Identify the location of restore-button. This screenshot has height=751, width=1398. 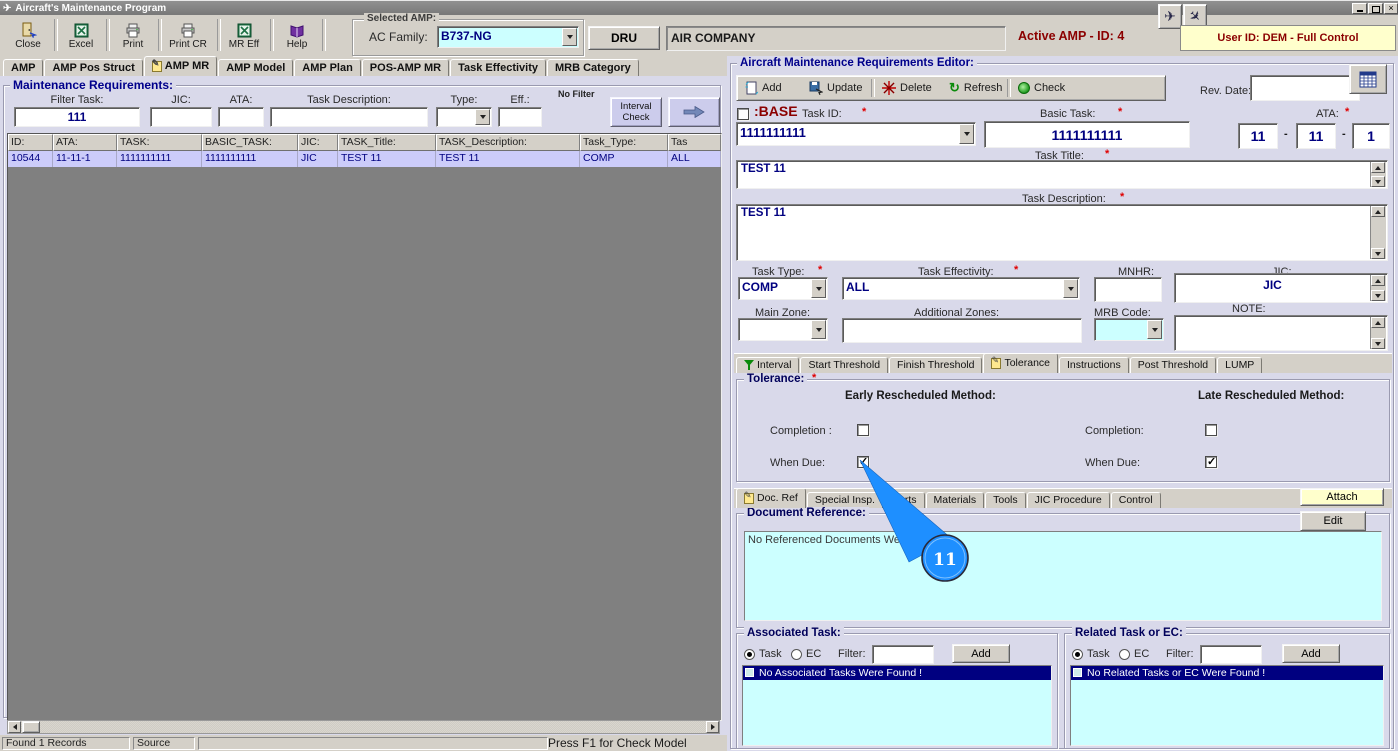
(1375, 8).